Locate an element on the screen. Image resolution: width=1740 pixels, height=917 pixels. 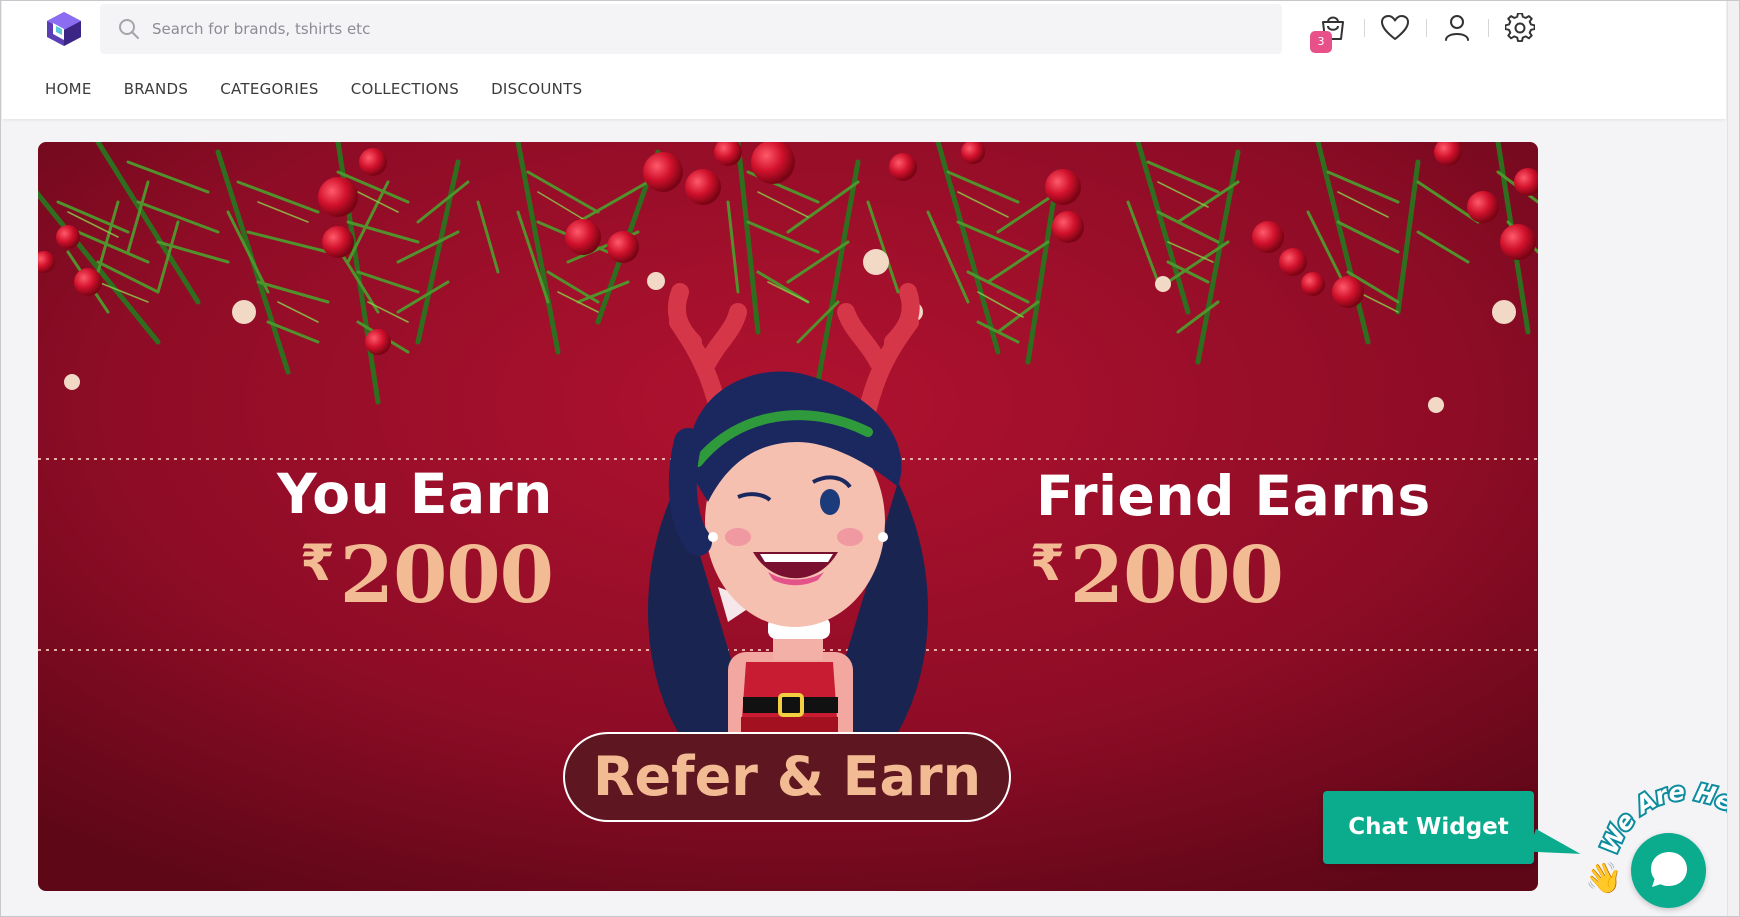
nav-categories: CATEGORIES is located at coordinates (269, 89).